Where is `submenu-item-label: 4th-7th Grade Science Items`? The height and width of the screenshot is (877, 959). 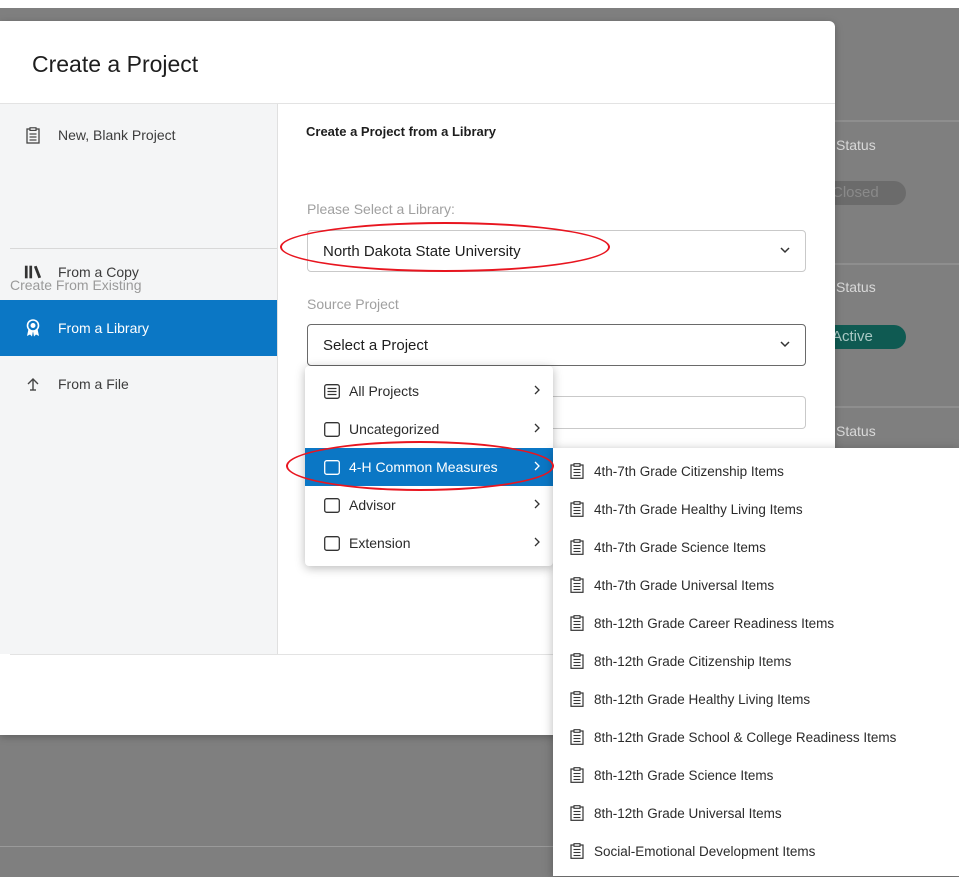 submenu-item-label: 4th-7th Grade Science Items is located at coordinates (680, 547).